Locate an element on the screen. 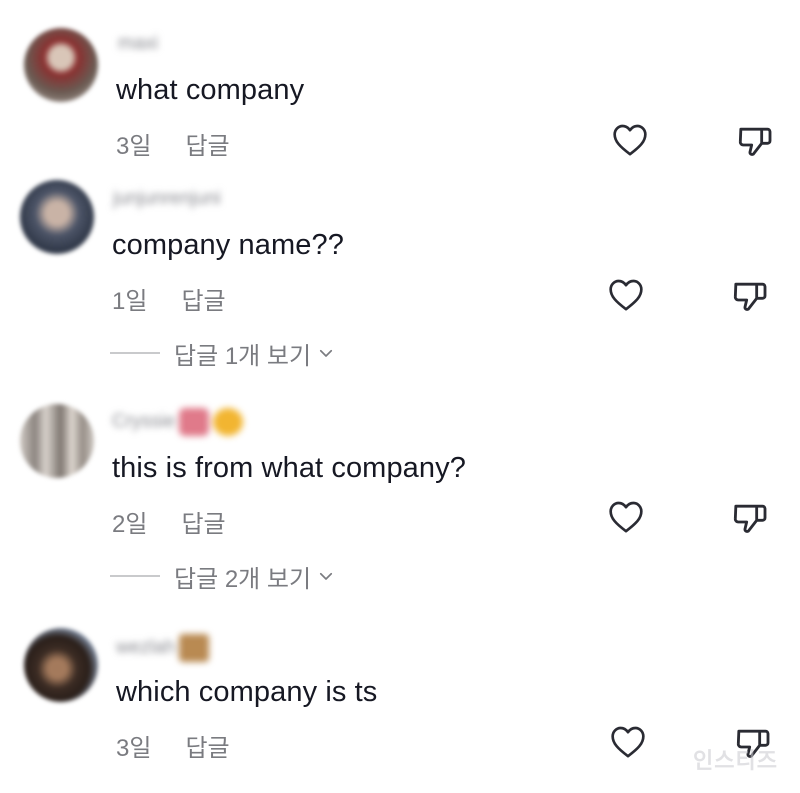 Image resolution: width=800 pixels, height=793 pixels. view-replies-button: 답글 1개 보기 is located at coordinates (222, 354).